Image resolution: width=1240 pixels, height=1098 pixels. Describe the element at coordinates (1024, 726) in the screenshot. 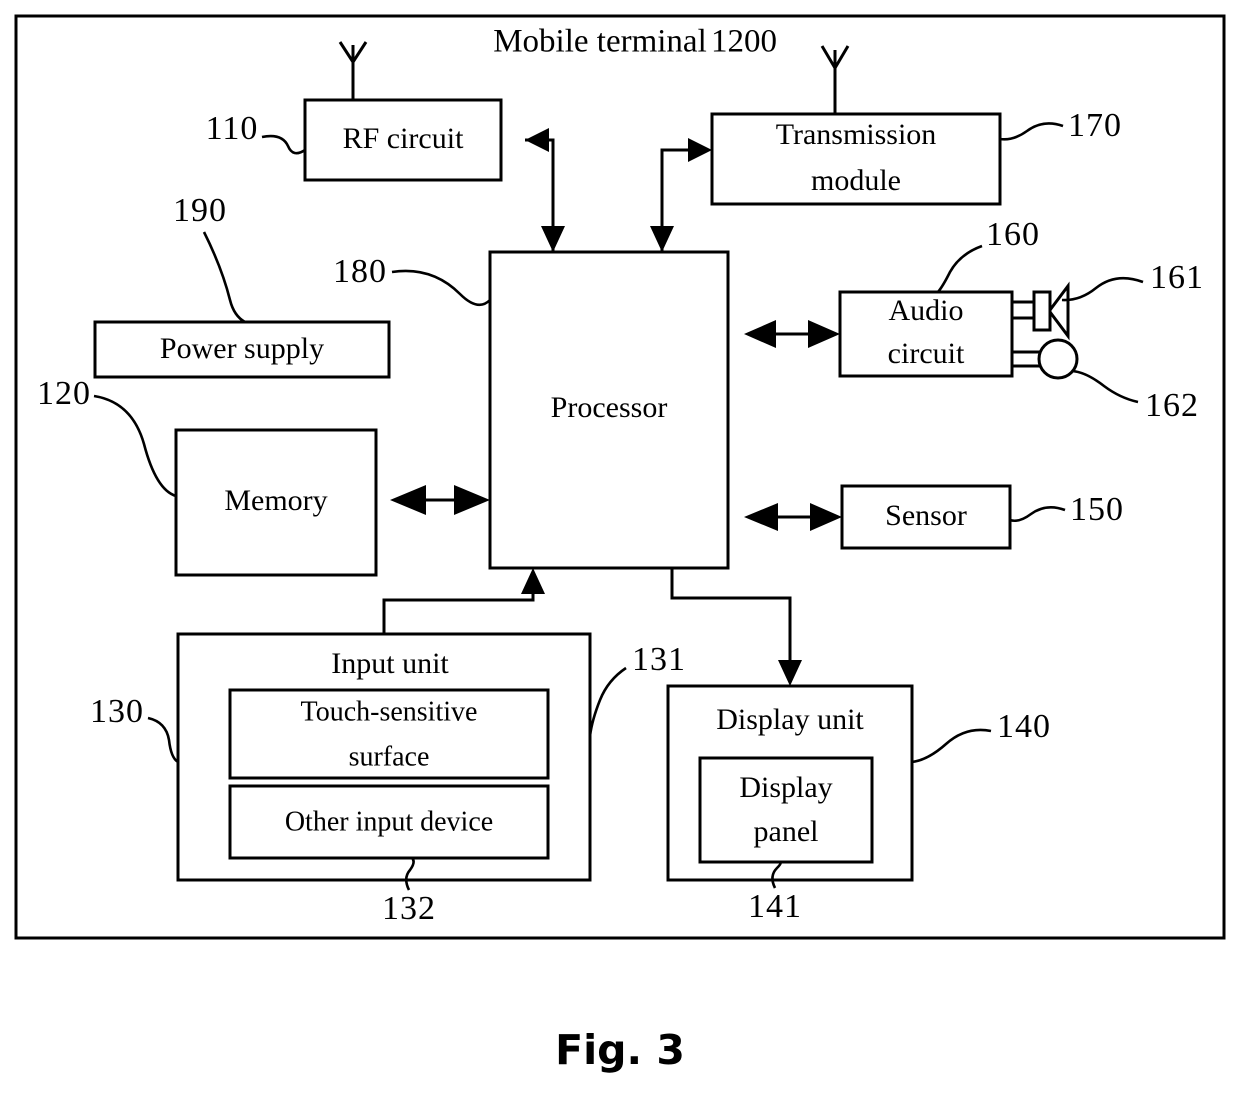

I see `ref-140: 140` at that location.